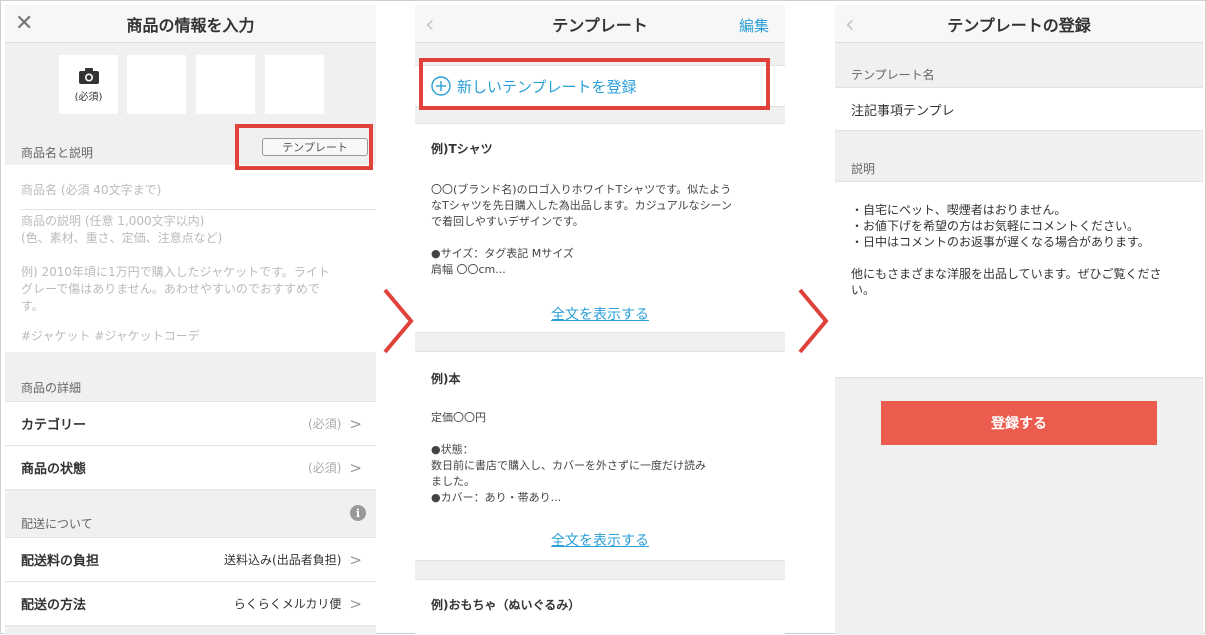 The image size is (1206, 635). I want to click on highlight-template-button, so click(304, 147).